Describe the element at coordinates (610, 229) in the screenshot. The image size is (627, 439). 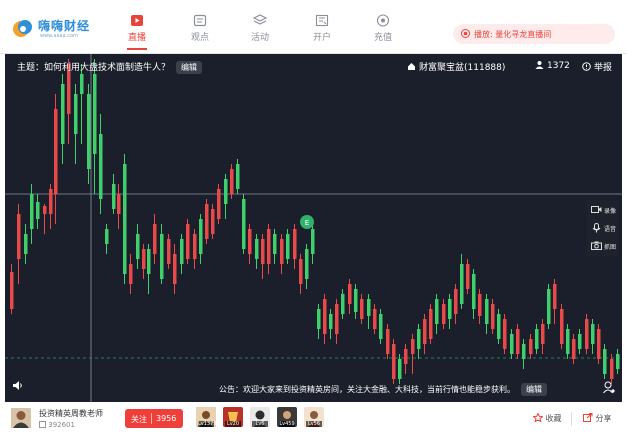
I see `voice-label: 语音` at that location.